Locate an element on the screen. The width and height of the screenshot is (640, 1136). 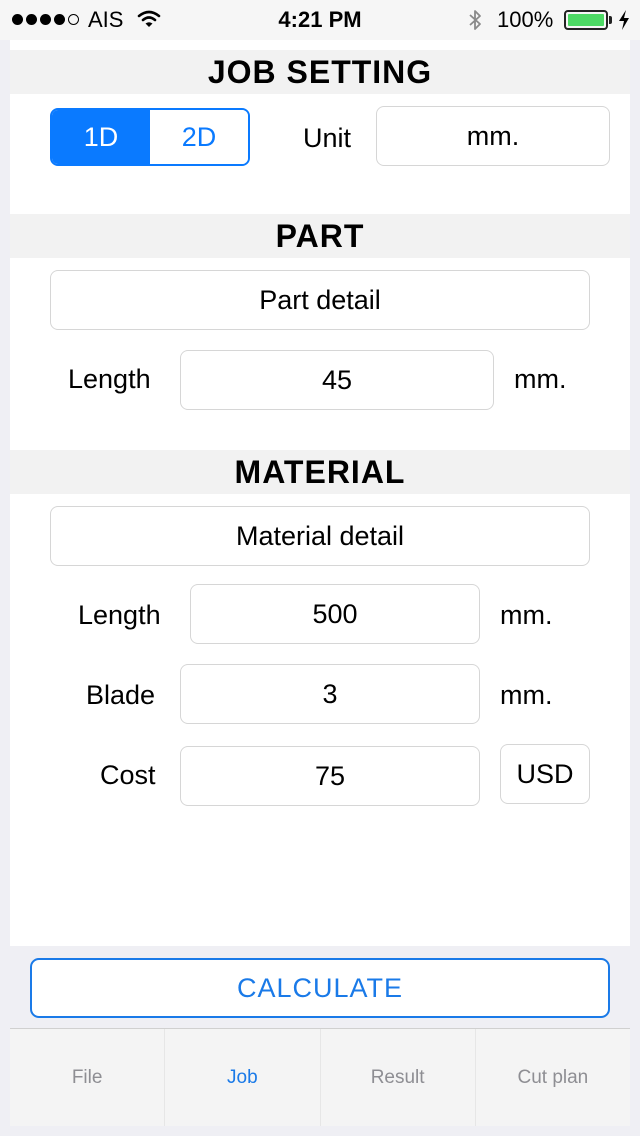
blade-unit: mm. is located at coordinates (526, 695).